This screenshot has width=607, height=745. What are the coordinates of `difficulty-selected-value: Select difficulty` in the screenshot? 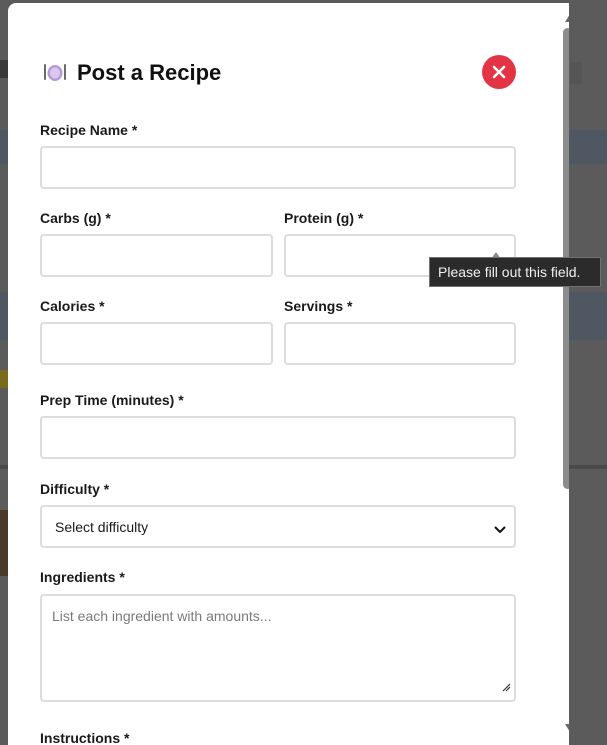 It's located at (102, 527).